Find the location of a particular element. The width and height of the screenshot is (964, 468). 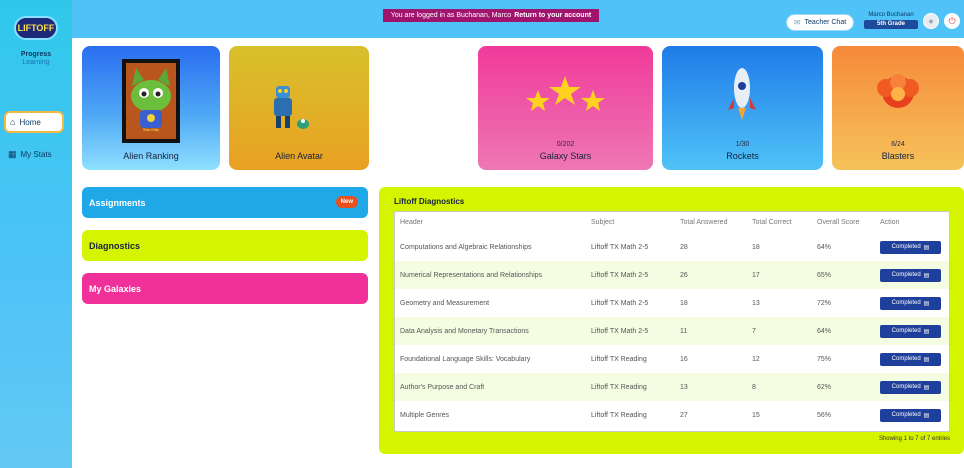

progress-learning-brand: Progress Learning is located at coordinates (36, 59).